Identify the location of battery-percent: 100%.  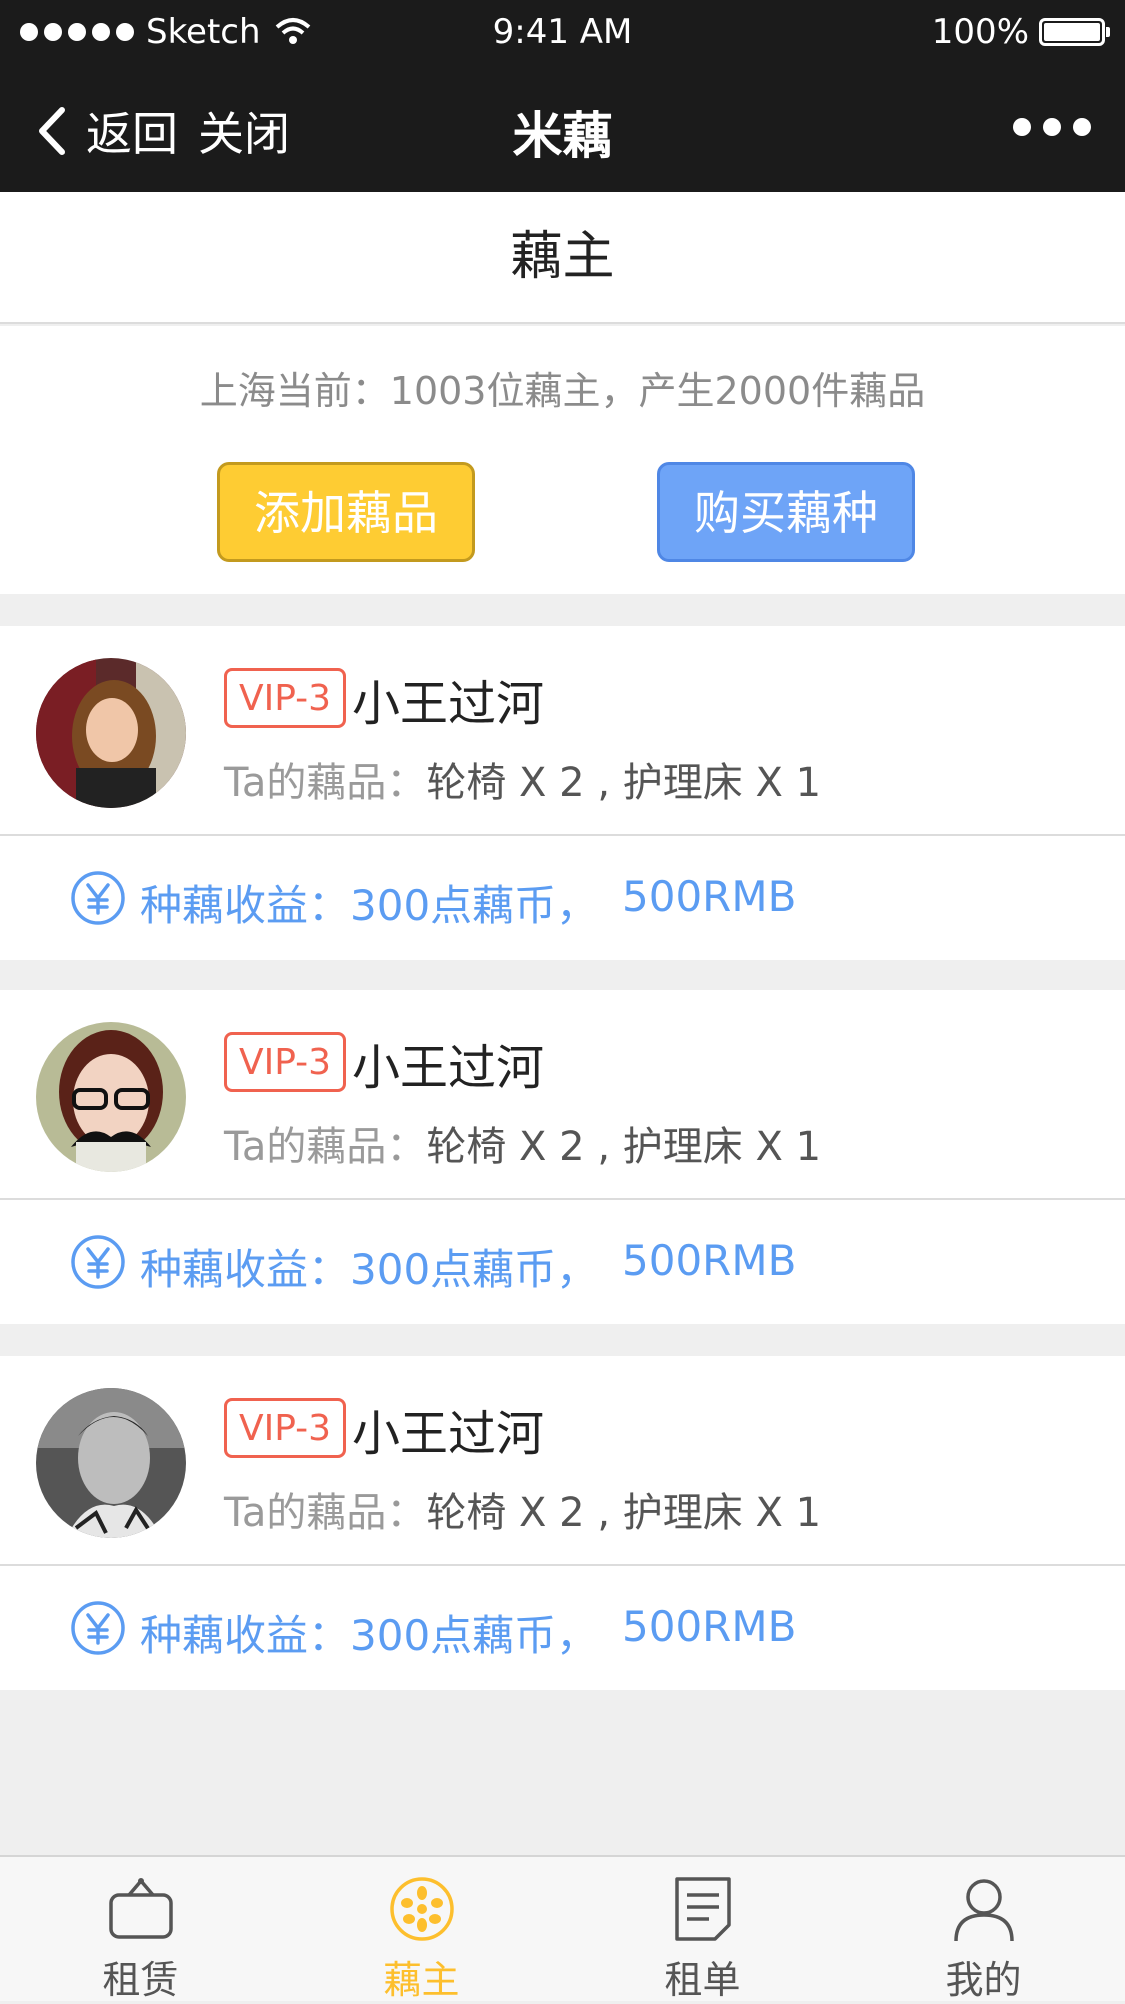
(980, 32).